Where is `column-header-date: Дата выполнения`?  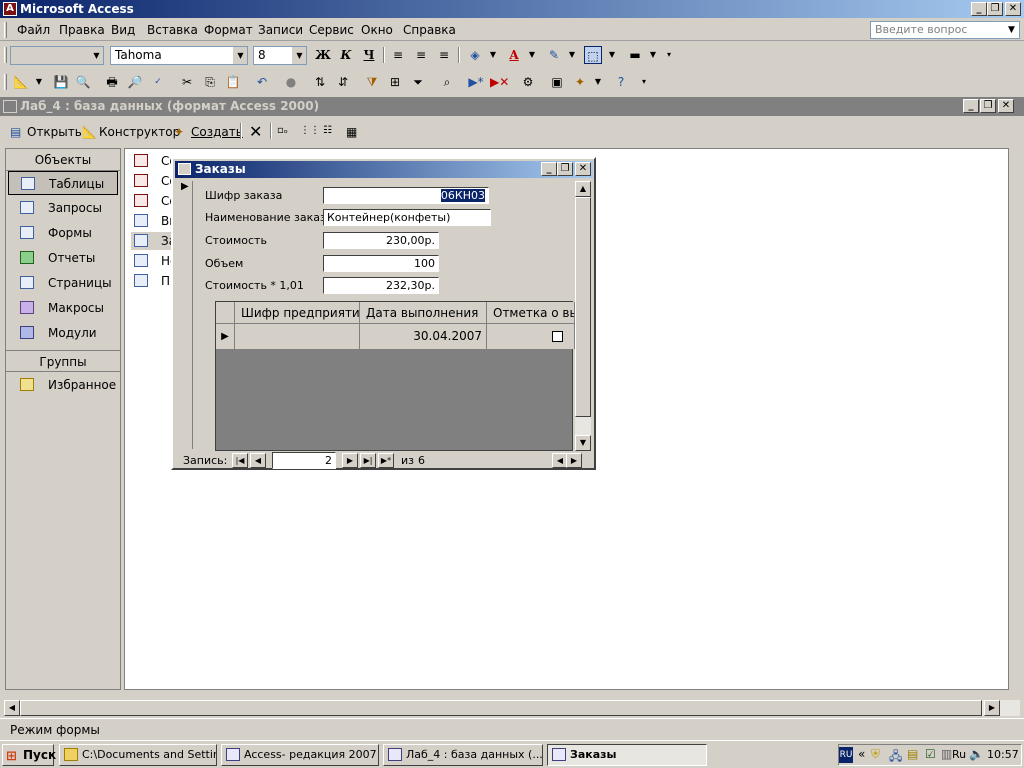
column-header-date: Дата выполнения is located at coordinates (423, 313).